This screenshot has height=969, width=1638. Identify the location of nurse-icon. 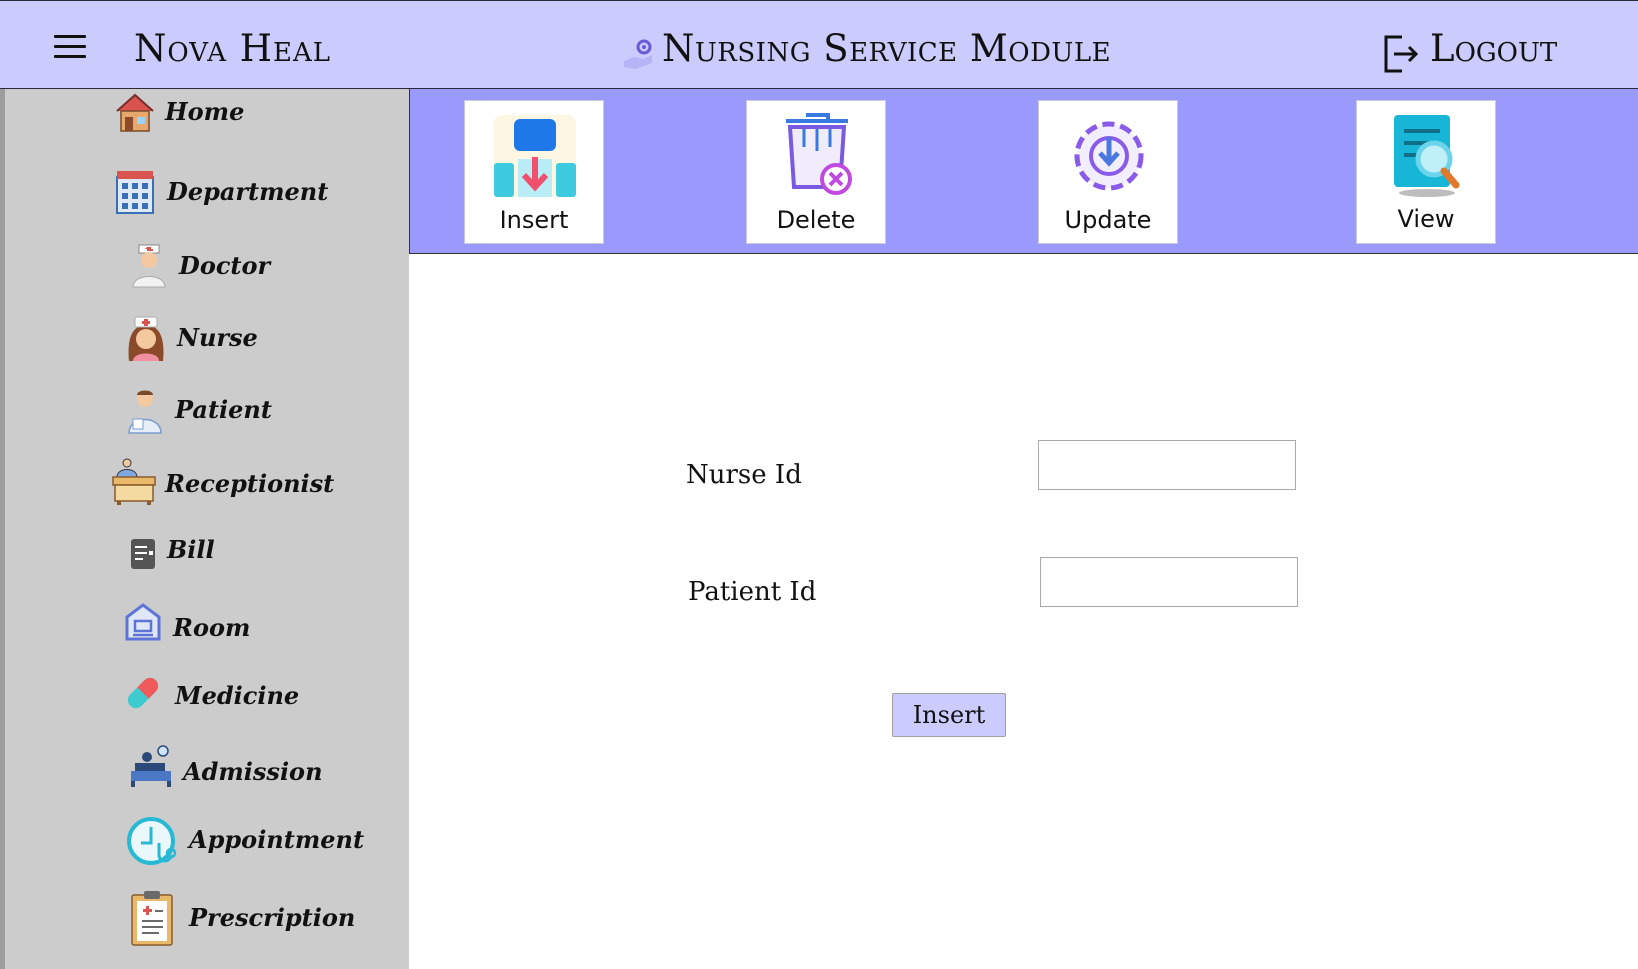
(146, 338).